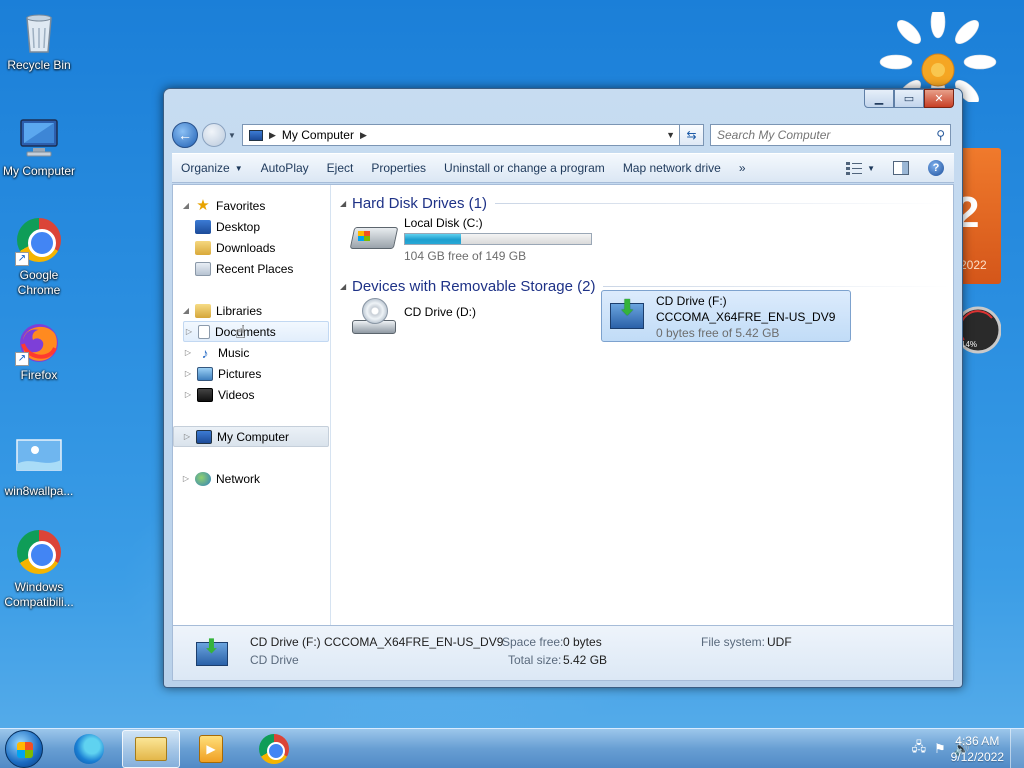 This screenshot has height=768, width=1024. What do you see at coordinates (251, 310) in the screenshot?
I see `nav-libraries: ◢ Libraries` at bounding box center [251, 310].